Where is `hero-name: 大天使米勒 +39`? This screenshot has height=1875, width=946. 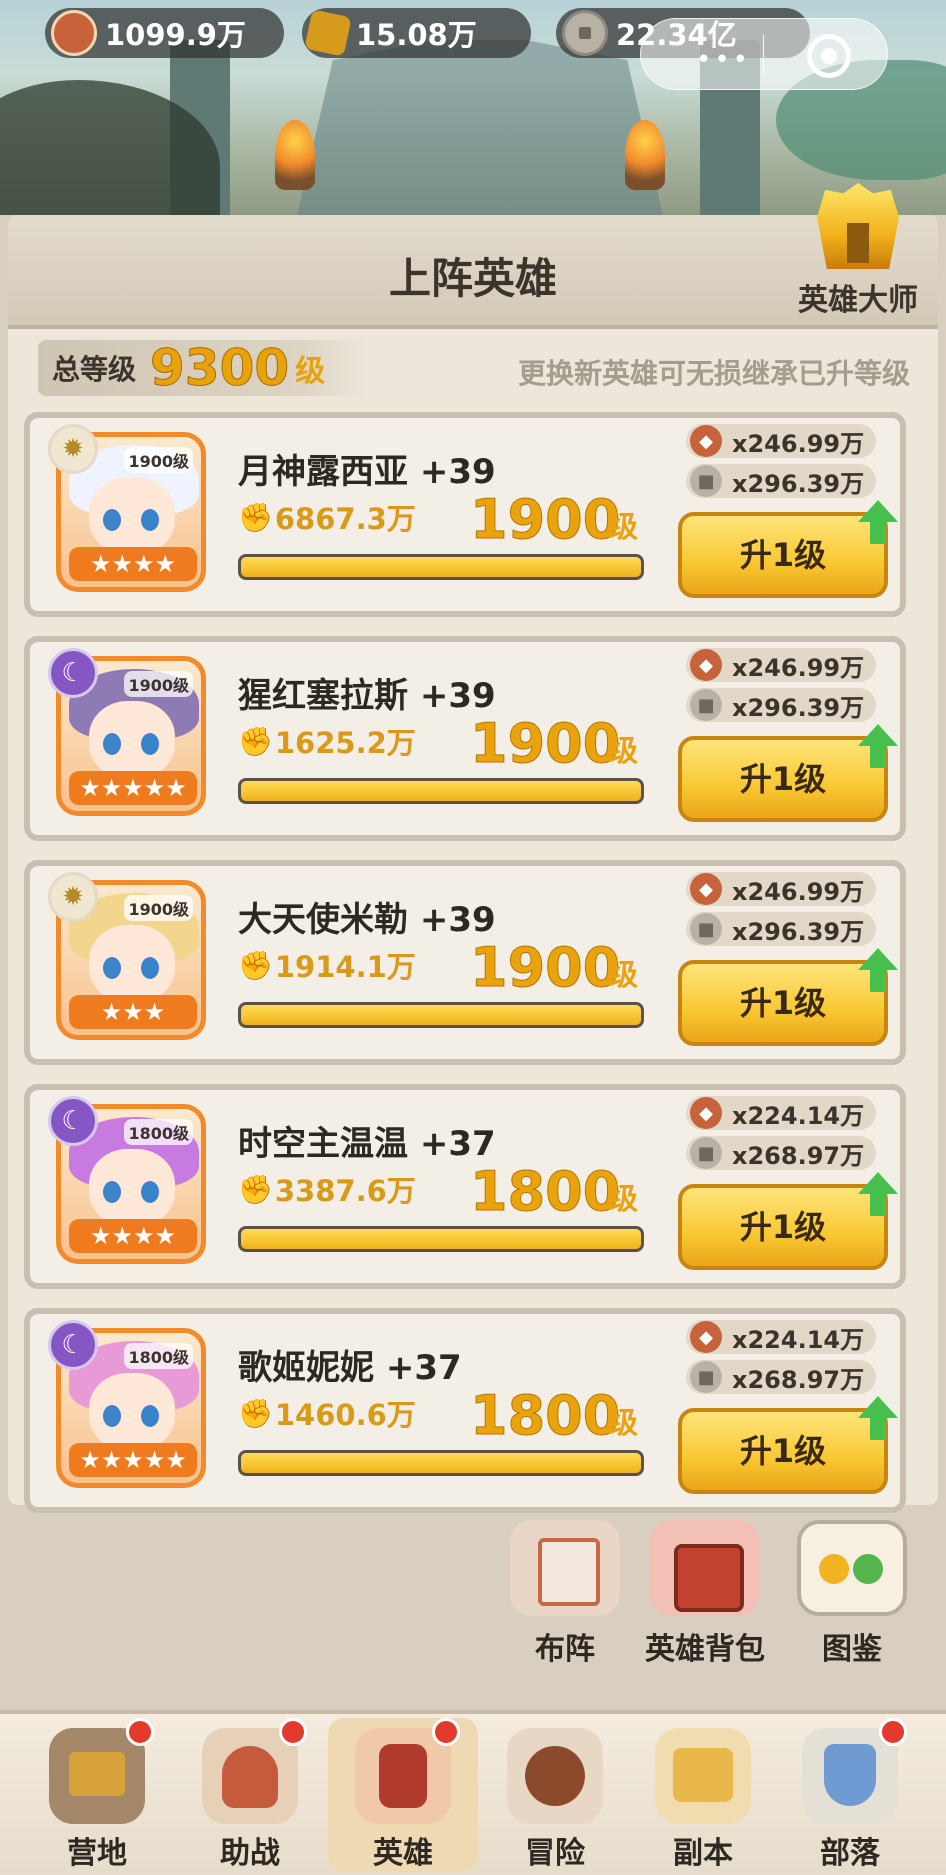 hero-name: 大天使米勒 +39 is located at coordinates (367, 920).